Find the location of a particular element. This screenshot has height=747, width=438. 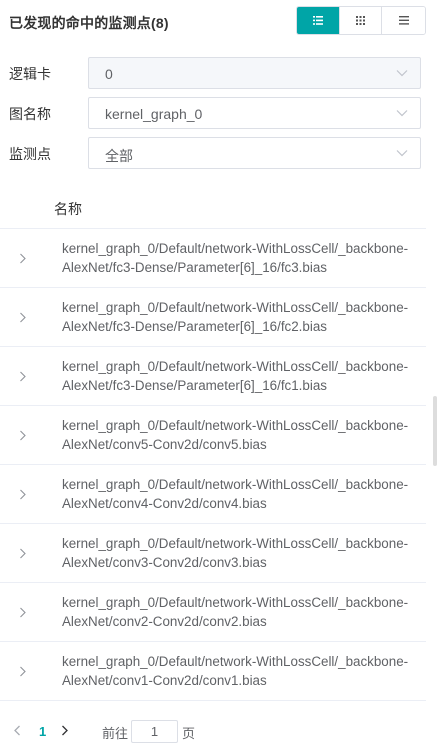

filter-watchpoint: 监测点 全部 is located at coordinates (219, 153).